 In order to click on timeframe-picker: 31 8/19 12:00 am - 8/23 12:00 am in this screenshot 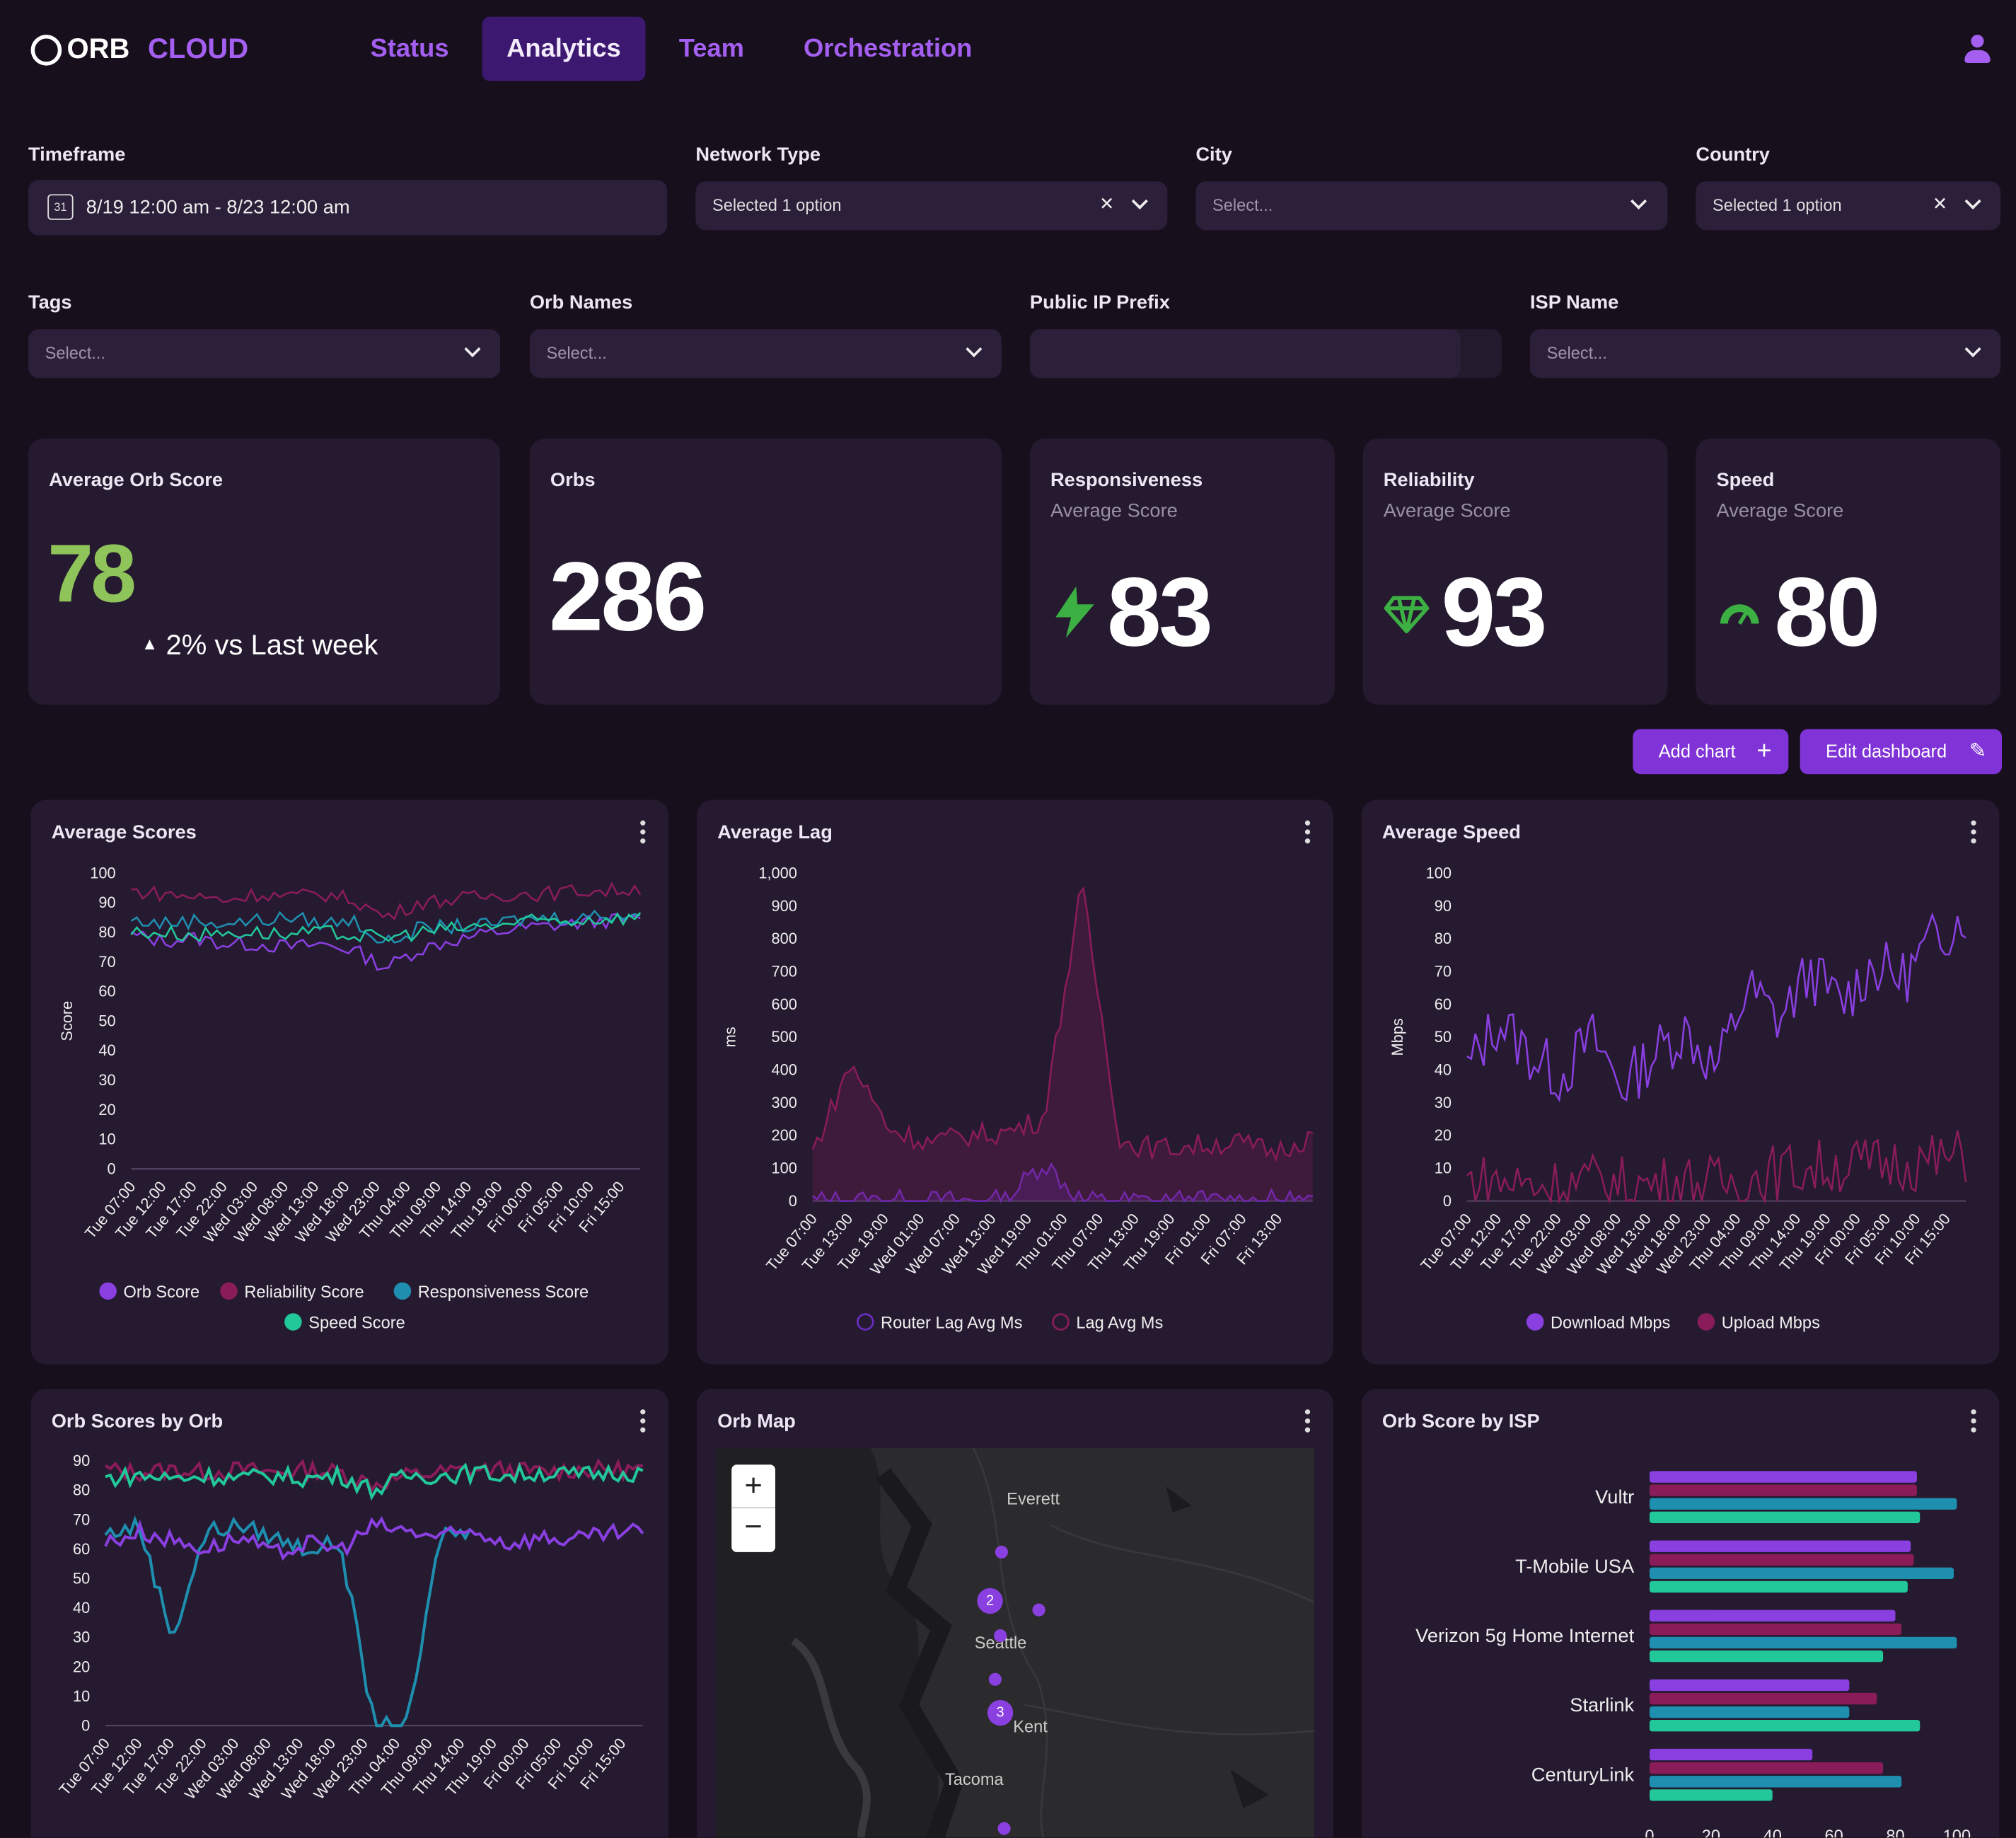, I will do `click(348, 208)`.